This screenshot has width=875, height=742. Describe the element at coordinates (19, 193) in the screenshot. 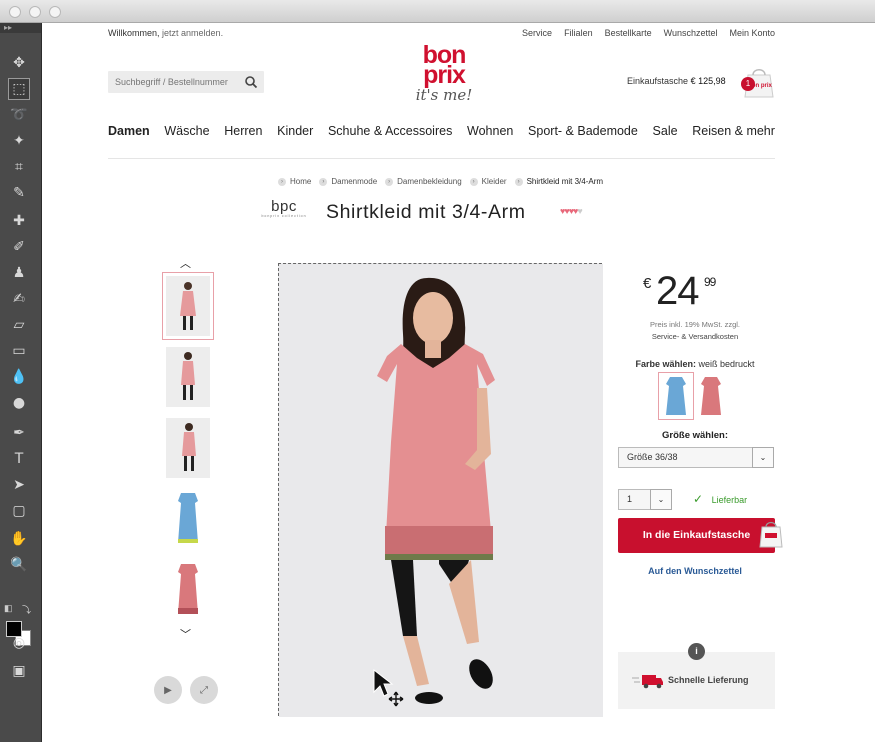

I see `eyedropper-tool-icon: ✎` at that location.